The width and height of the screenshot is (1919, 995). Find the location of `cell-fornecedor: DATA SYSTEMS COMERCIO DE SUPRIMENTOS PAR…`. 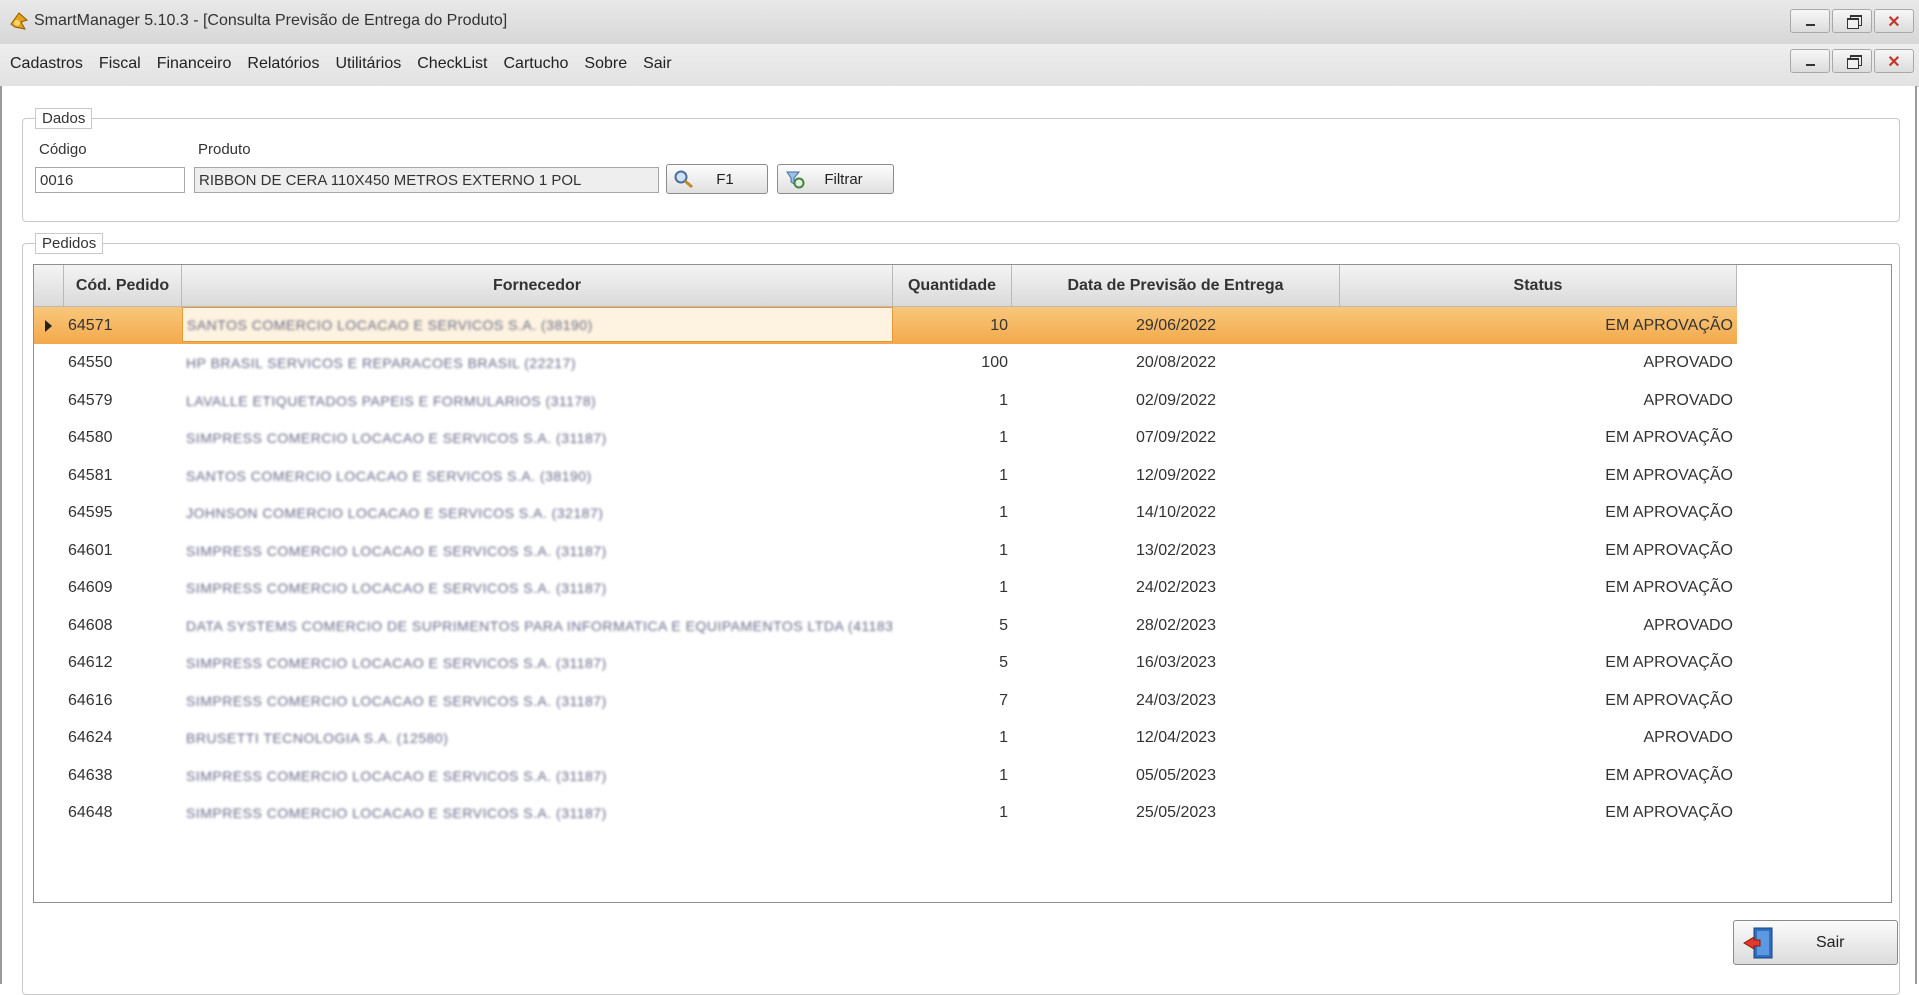

cell-fornecedor: DATA SYSTEMS COMERCIO DE SUPRIMENTOS PAR… is located at coordinates (537, 625).